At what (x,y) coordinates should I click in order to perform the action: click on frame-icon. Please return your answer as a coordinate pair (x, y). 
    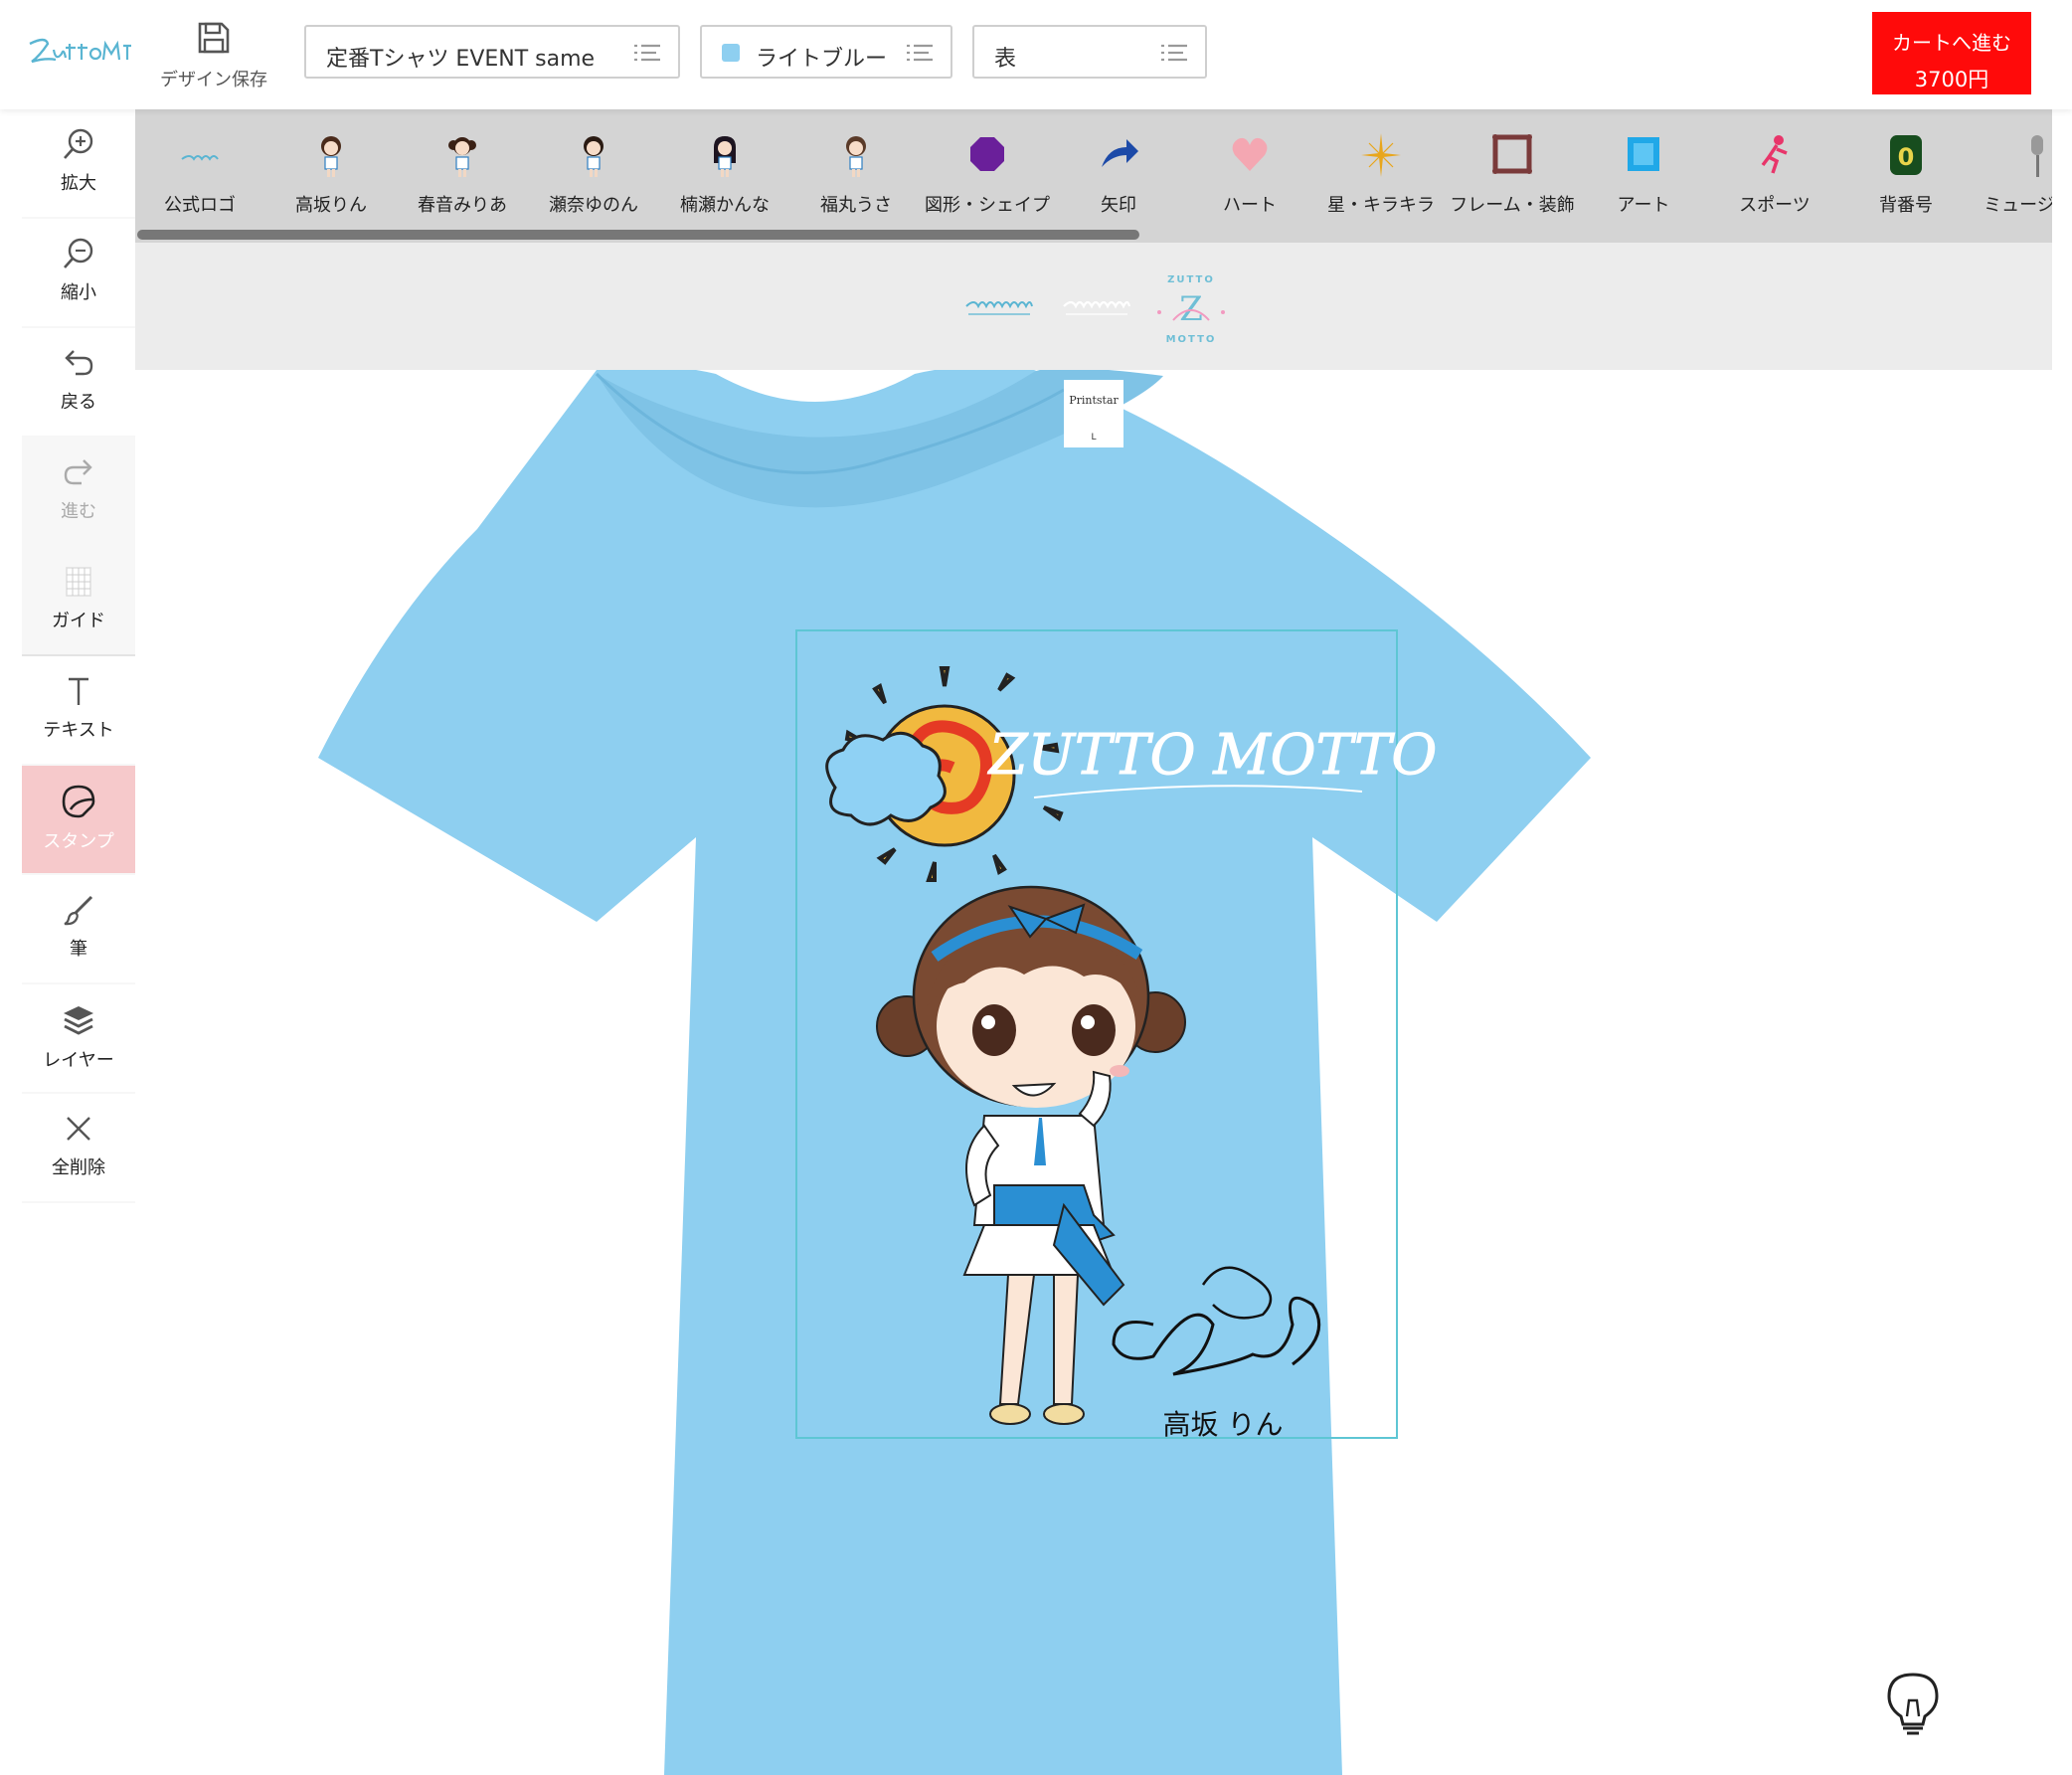
    Looking at the image, I should click on (1512, 154).